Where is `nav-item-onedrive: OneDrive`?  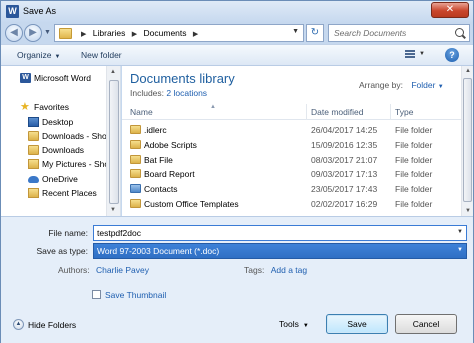 nav-item-onedrive: OneDrive is located at coordinates (57, 179).